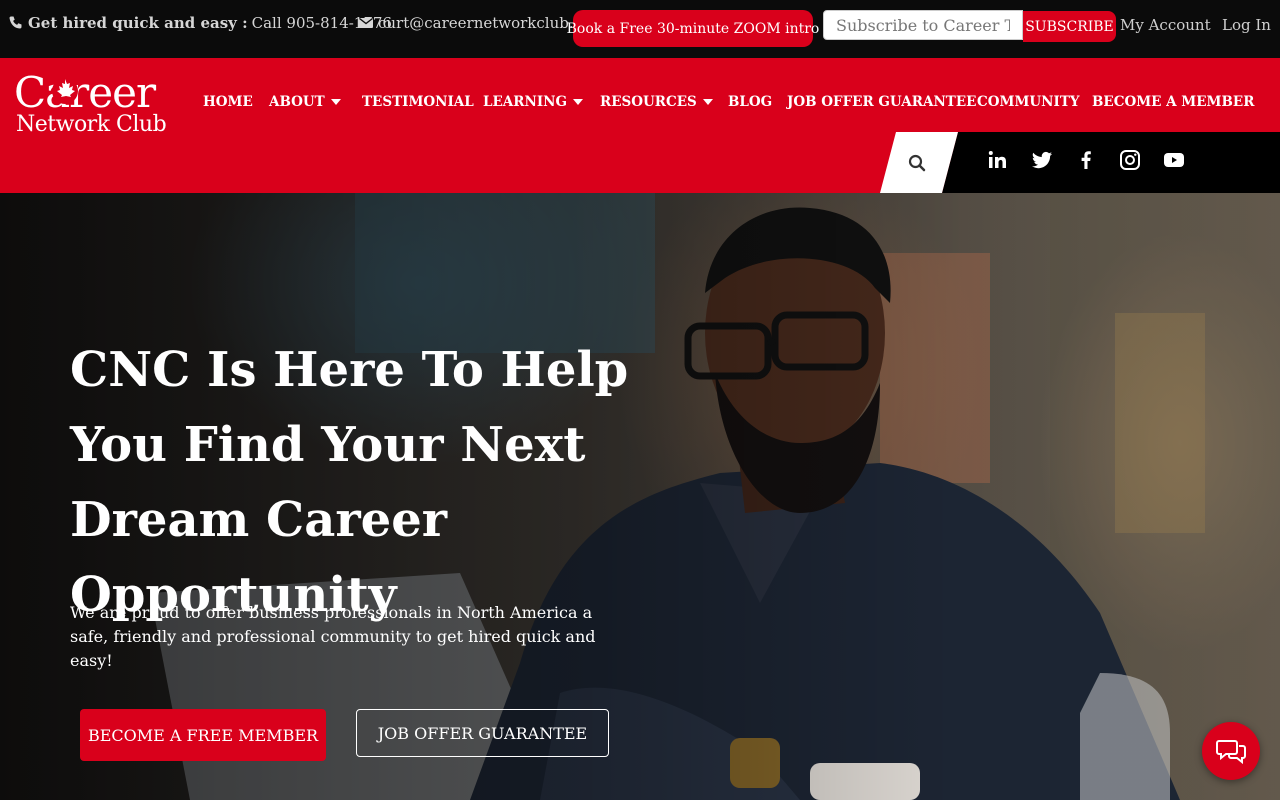 This screenshot has height=800, width=1280. I want to click on nav-label: BECOME A MEMBER, so click(1173, 102).